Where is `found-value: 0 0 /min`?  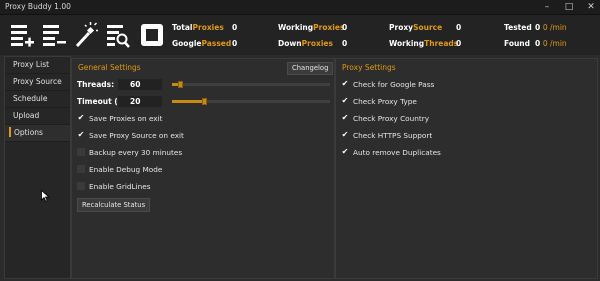
found-value: 0 0 /min is located at coordinates (551, 43).